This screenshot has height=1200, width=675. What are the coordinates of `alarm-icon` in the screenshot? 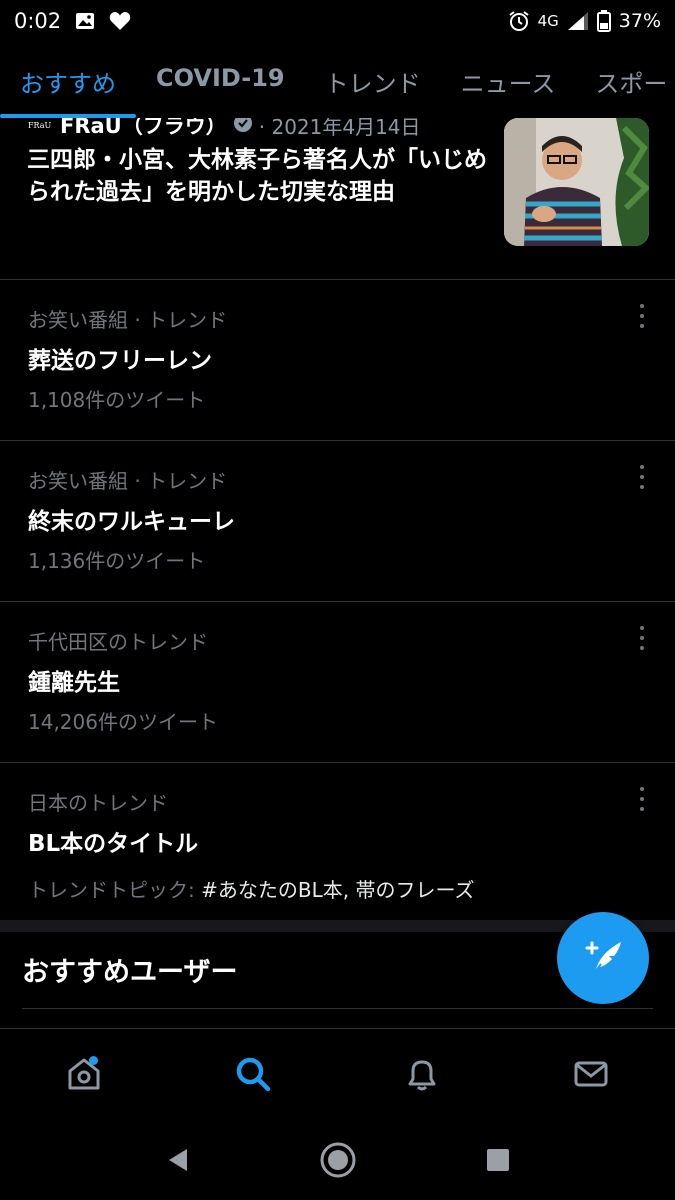 It's located at (519, 21).